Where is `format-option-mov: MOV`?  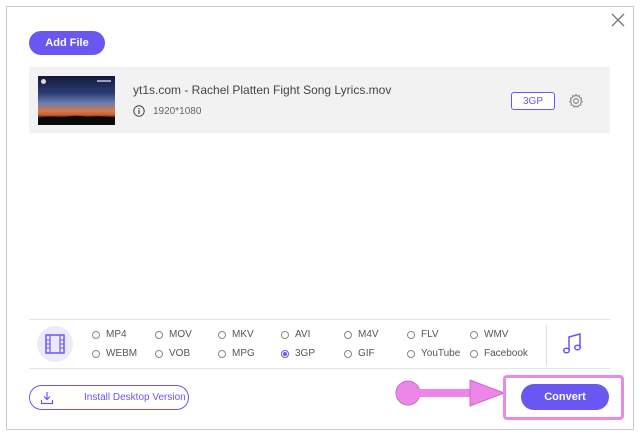 format-option-mov: MOV is located at coordinates (173, 334).